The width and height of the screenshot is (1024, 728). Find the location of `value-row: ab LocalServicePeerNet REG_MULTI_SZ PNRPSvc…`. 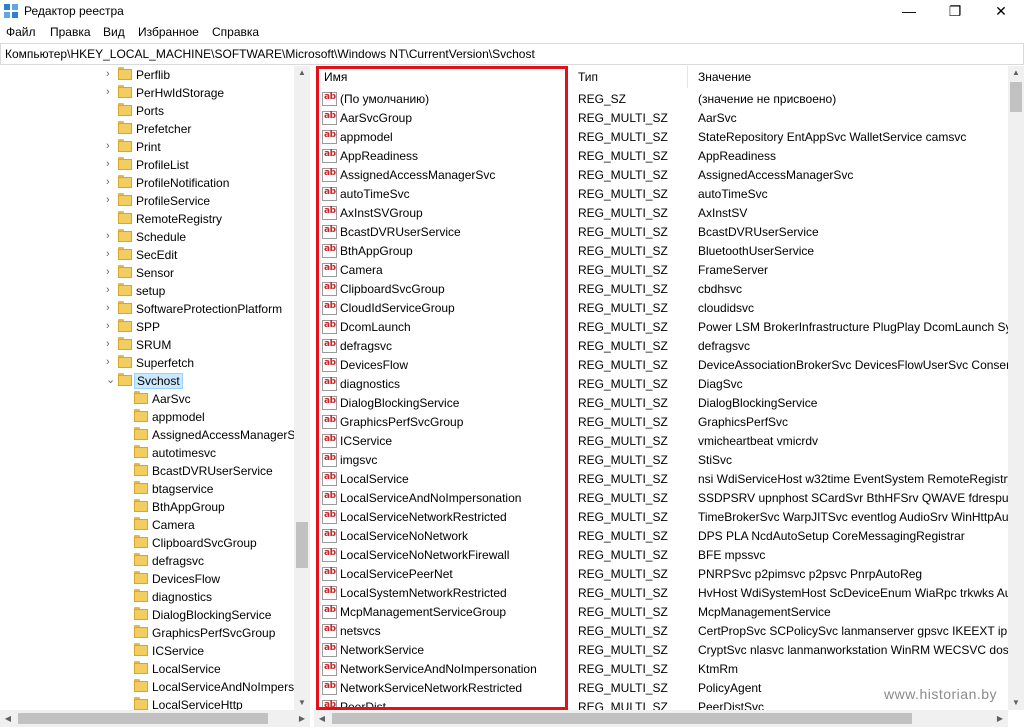

value-row: ab LocalServicePeerNet REG_MULTI_SZ PNRPSvc… is located at coordinates (661, 574).